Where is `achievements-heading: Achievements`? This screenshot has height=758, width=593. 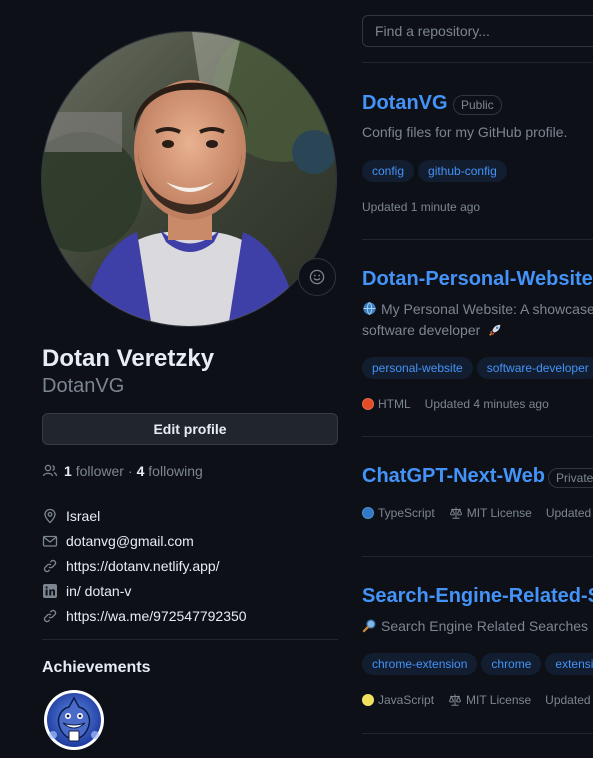
achievements-heading: Achievements is located at coordinates (96, 667).